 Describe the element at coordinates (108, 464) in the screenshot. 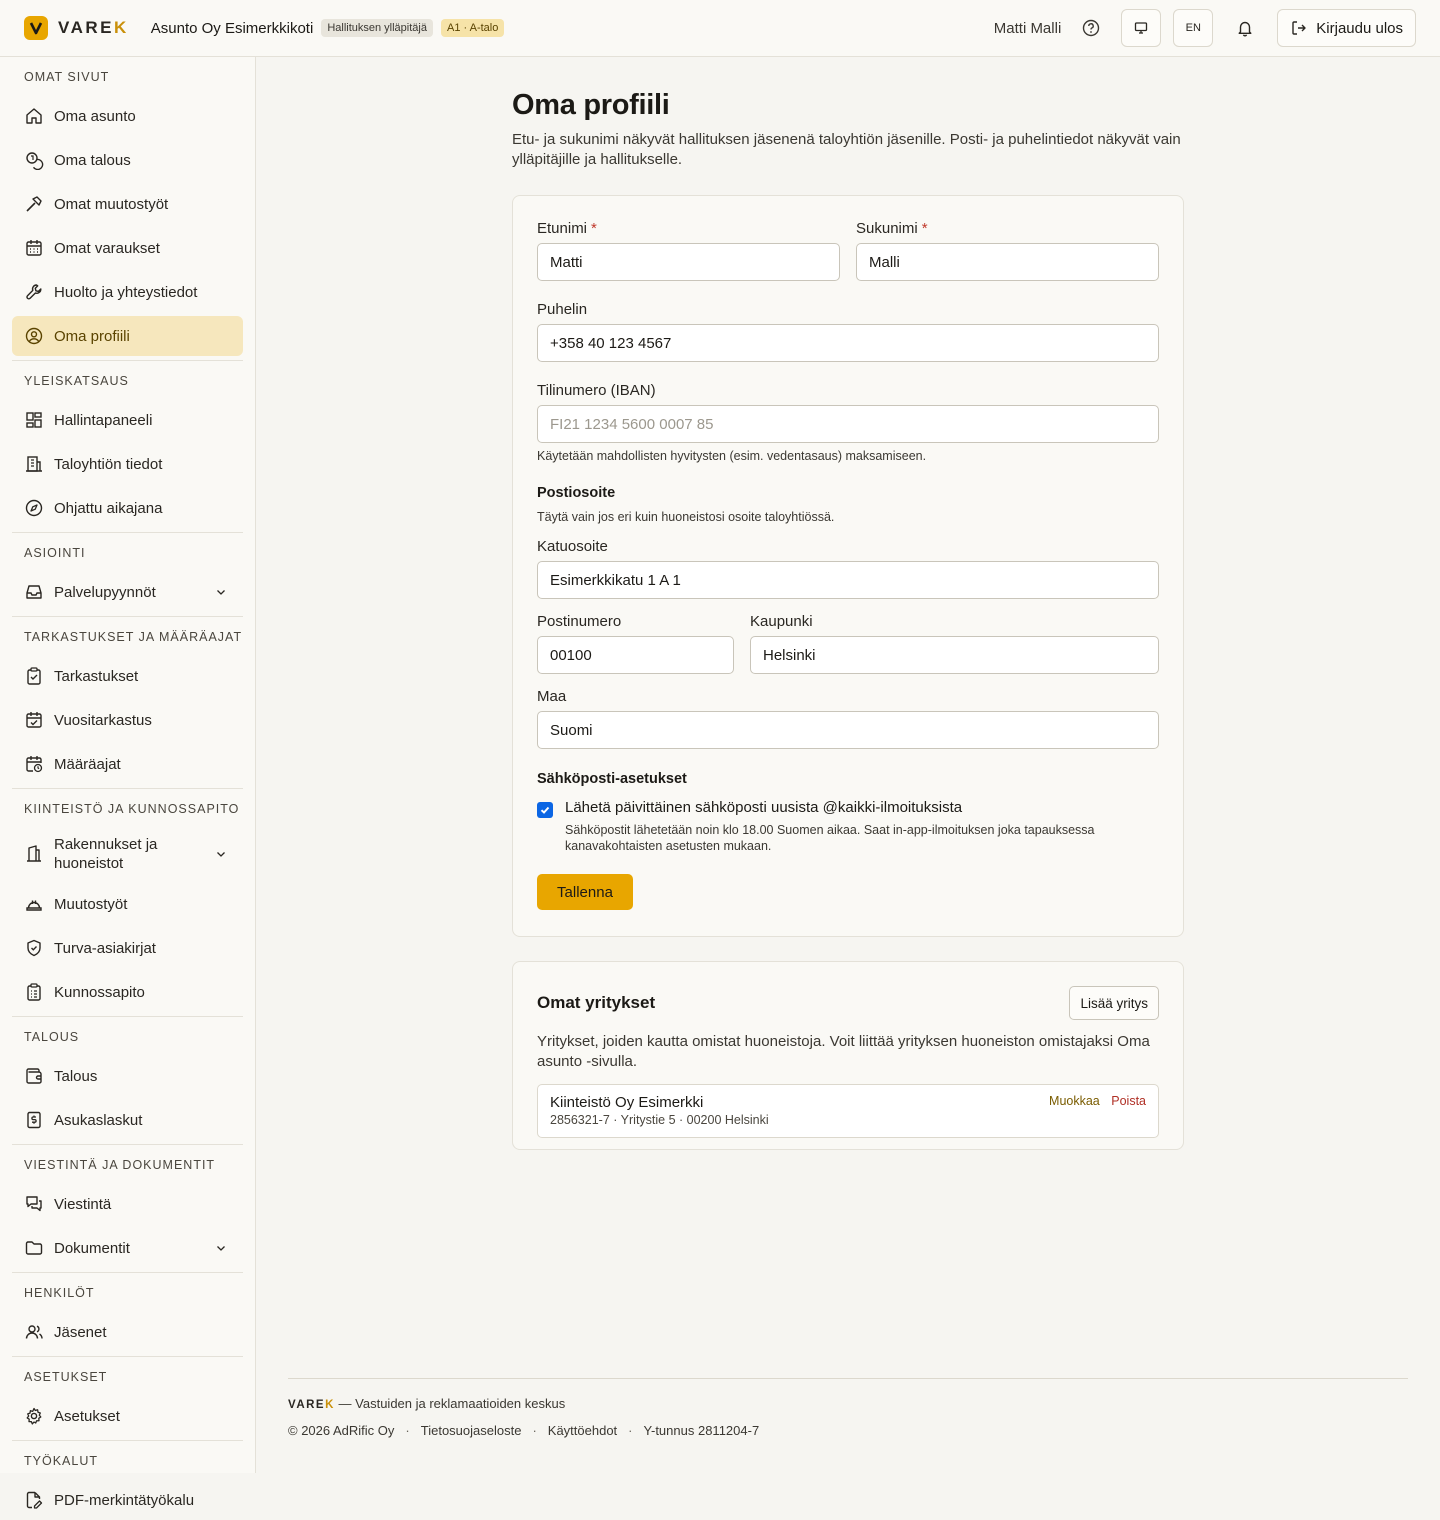

I see `sidebar-item-label: Taloyhtiön tiedot` at that location.